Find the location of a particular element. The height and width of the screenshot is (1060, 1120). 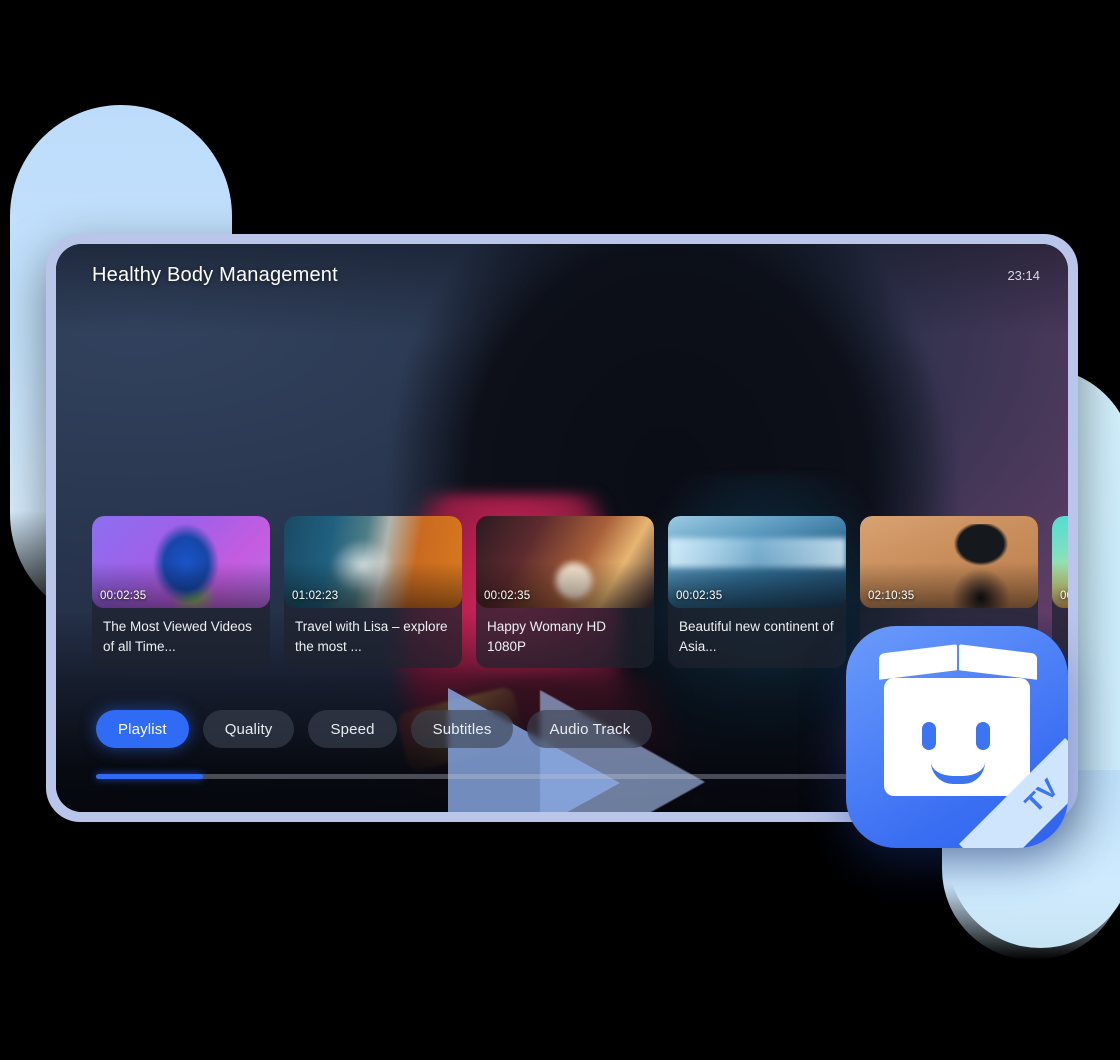

play-triangle-front-icon is located at coordinates (534, 750).